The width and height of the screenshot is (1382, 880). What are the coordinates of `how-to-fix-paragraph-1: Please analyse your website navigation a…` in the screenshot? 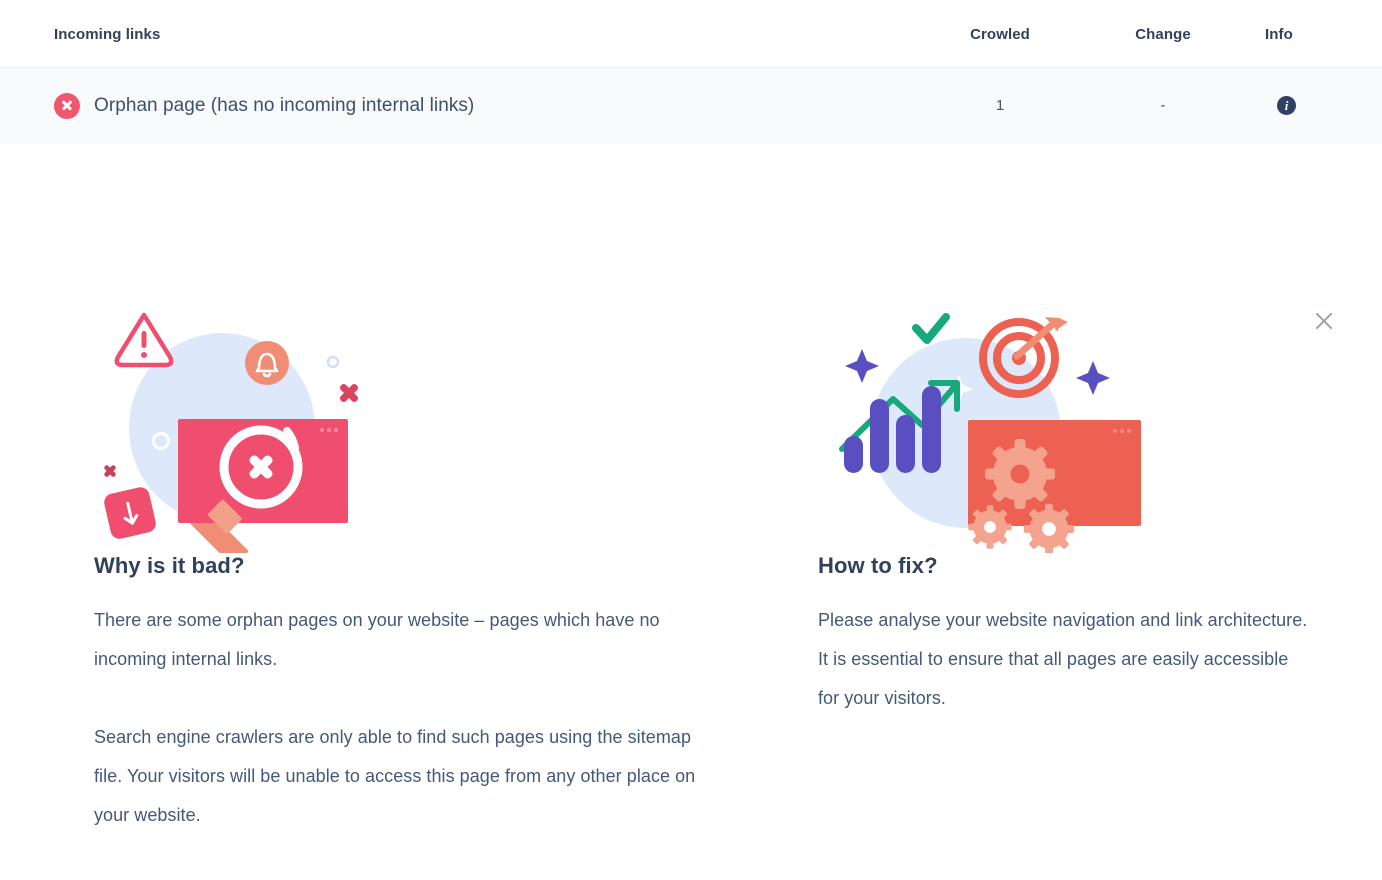 It's located at (1063, 659).